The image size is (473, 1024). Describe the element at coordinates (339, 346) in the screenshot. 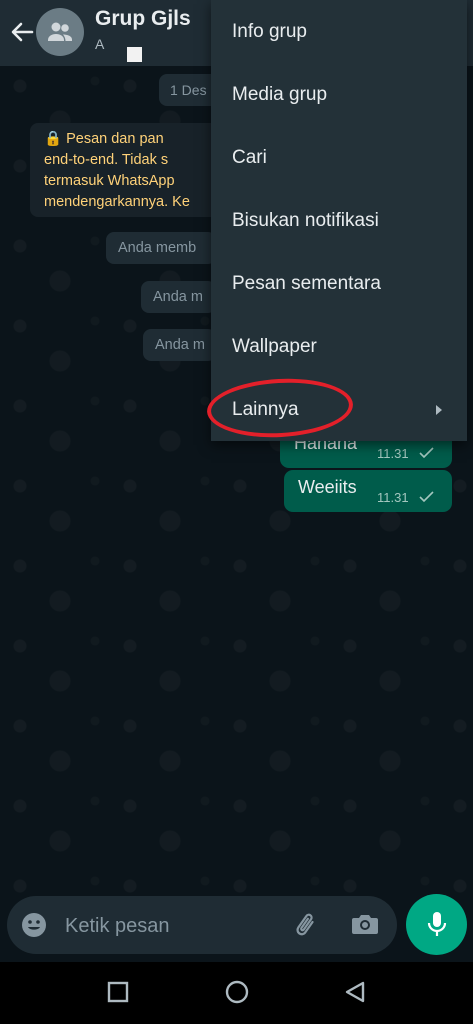

I see `menu-item-wallpaper: Wallpaper` at that location.